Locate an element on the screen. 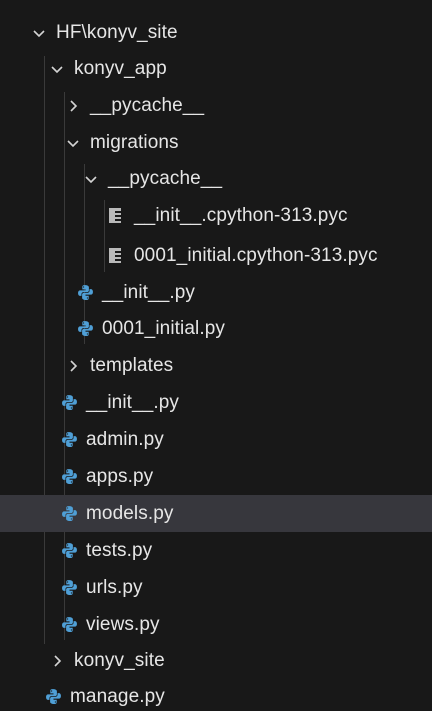  tree-item-label: templates is located at coordinates (132, 365).